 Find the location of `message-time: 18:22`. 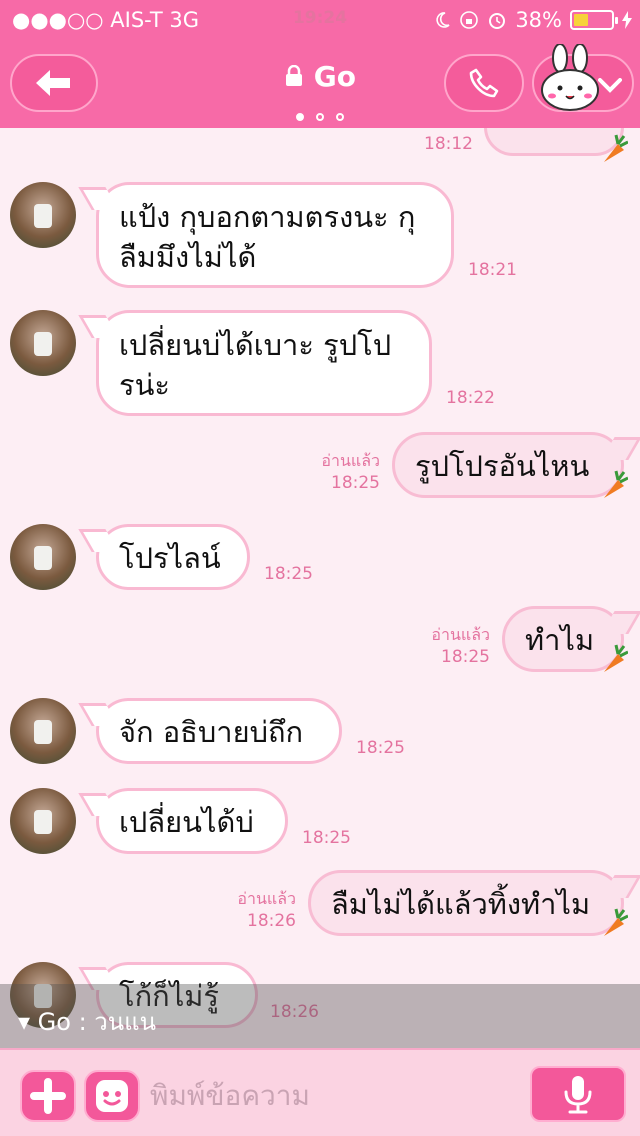

message-time: 18:22 is located at coordinates (470, 398).